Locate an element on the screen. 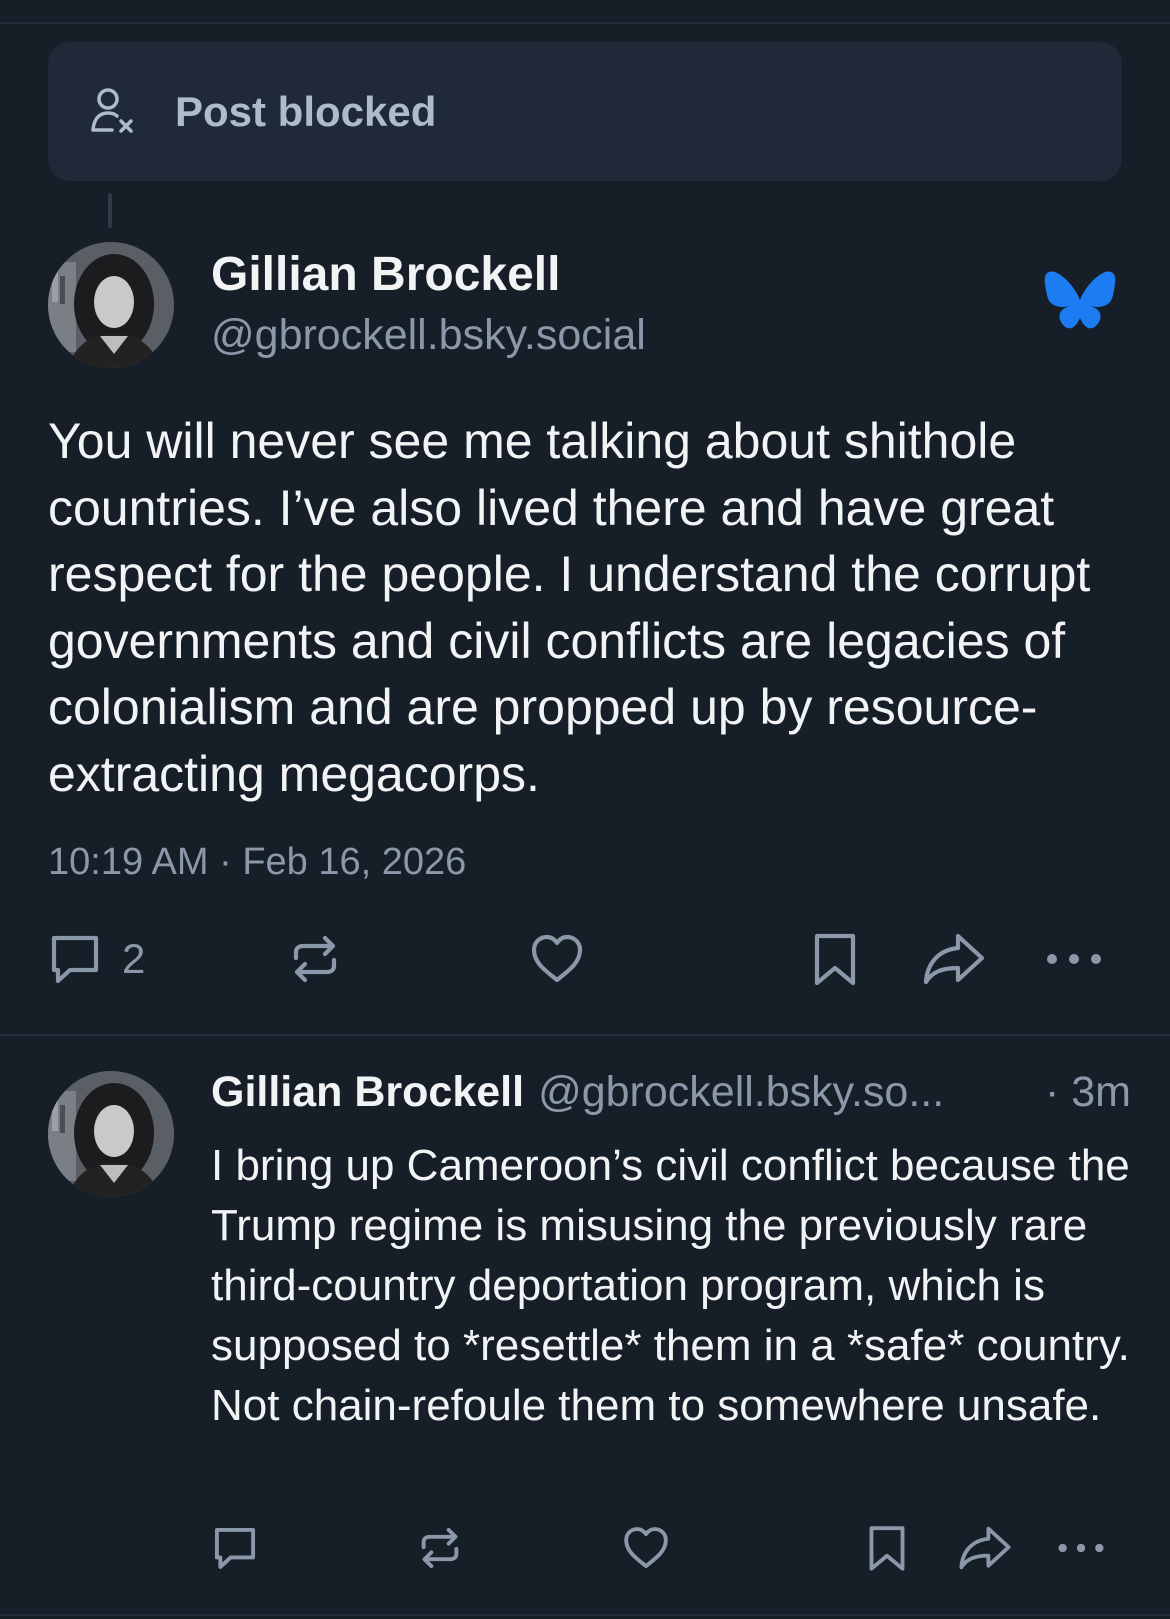  reply-age: · 3m is located at coordinates (1088, 1092).